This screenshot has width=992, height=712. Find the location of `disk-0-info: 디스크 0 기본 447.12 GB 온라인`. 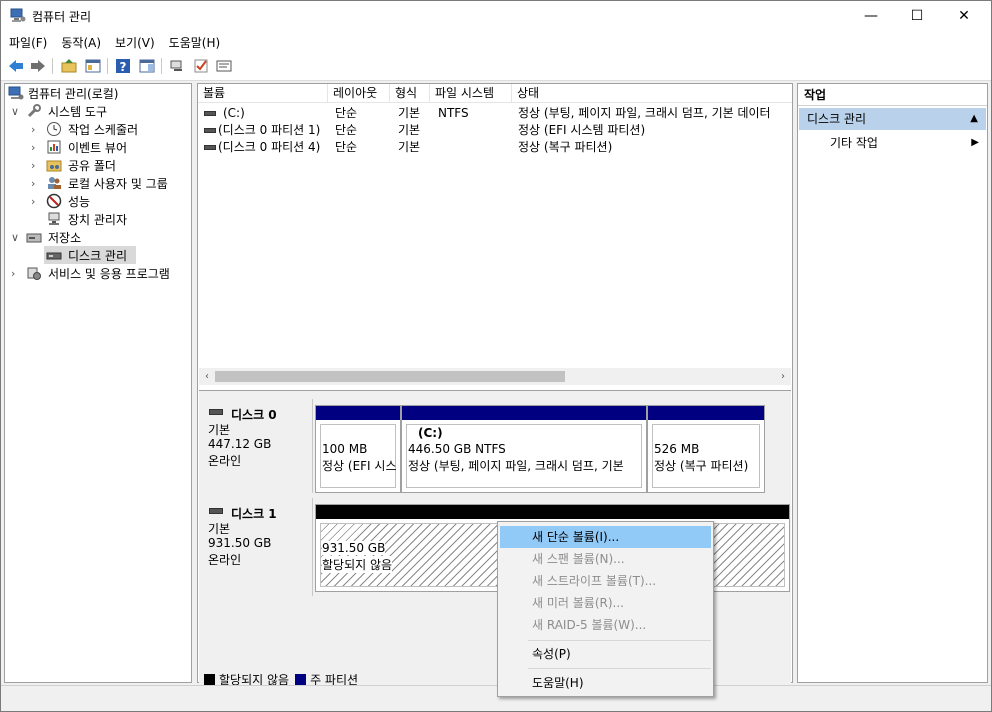

disk-0-info: 디스크 0 기본 447.12 GB 온라인 is located at coordinates (256, 446).